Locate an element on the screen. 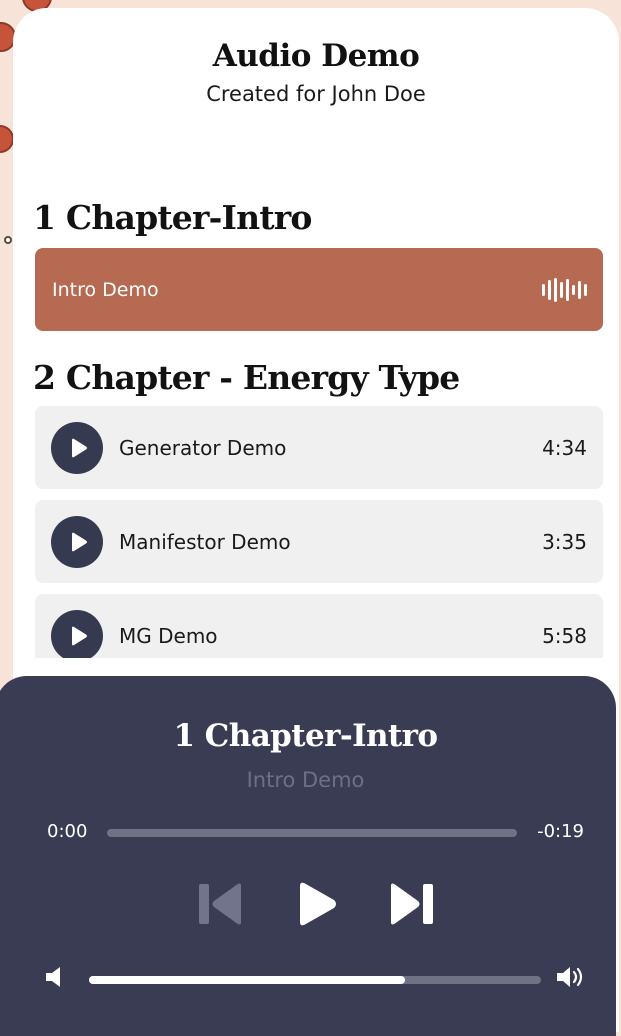  volume-slider is located at coordinates (315, 980).